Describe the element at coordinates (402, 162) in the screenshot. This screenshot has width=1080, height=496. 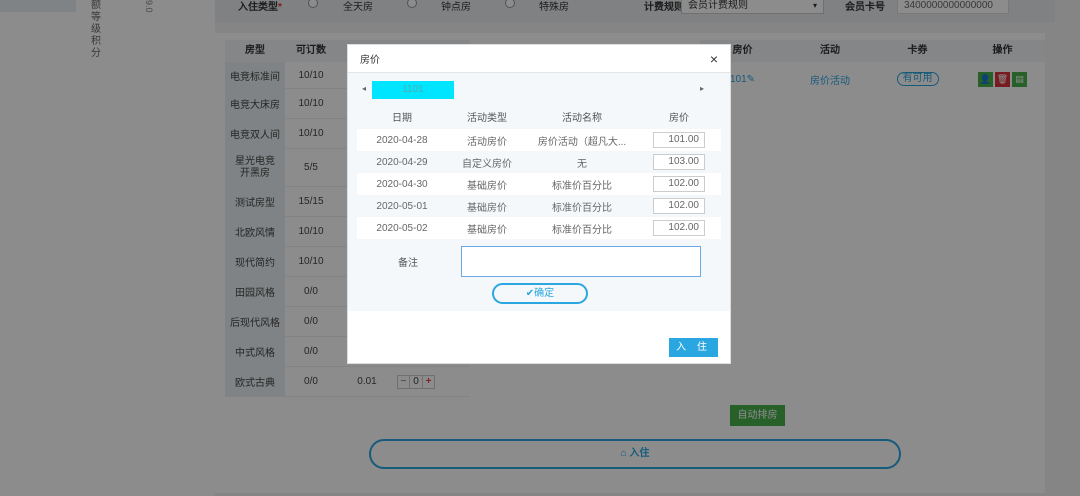
I see `row-date: 2020-04-29` at that location.